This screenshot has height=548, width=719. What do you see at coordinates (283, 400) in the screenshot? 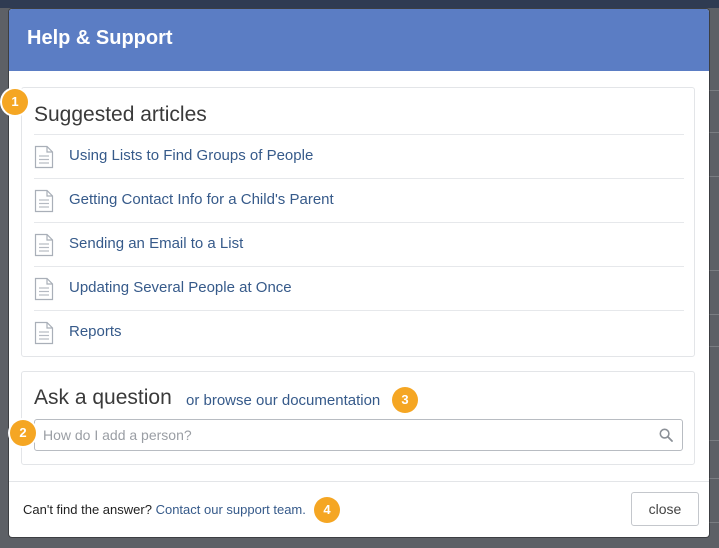
I see `browse-documentation-link: or browse our documentation` at bounding box center [283, 400].